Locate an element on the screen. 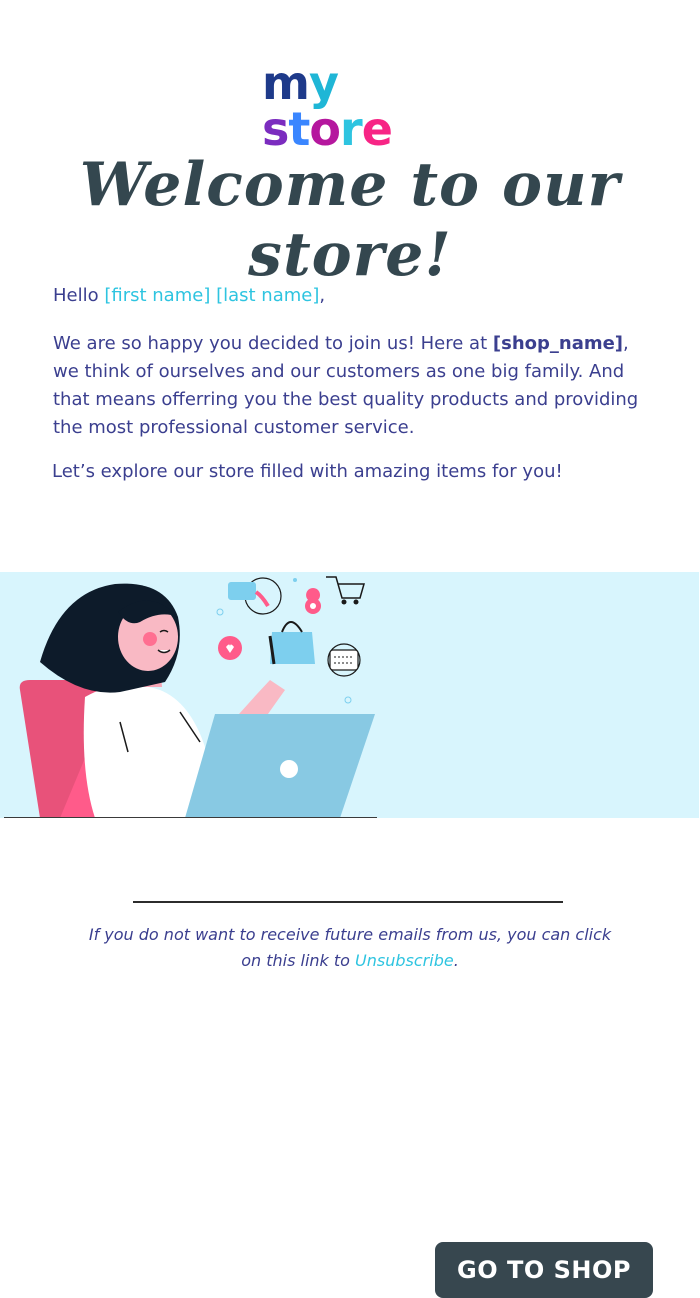 The image size is (700, 1298). logo-letter: e is located at coordinates (377, 129).